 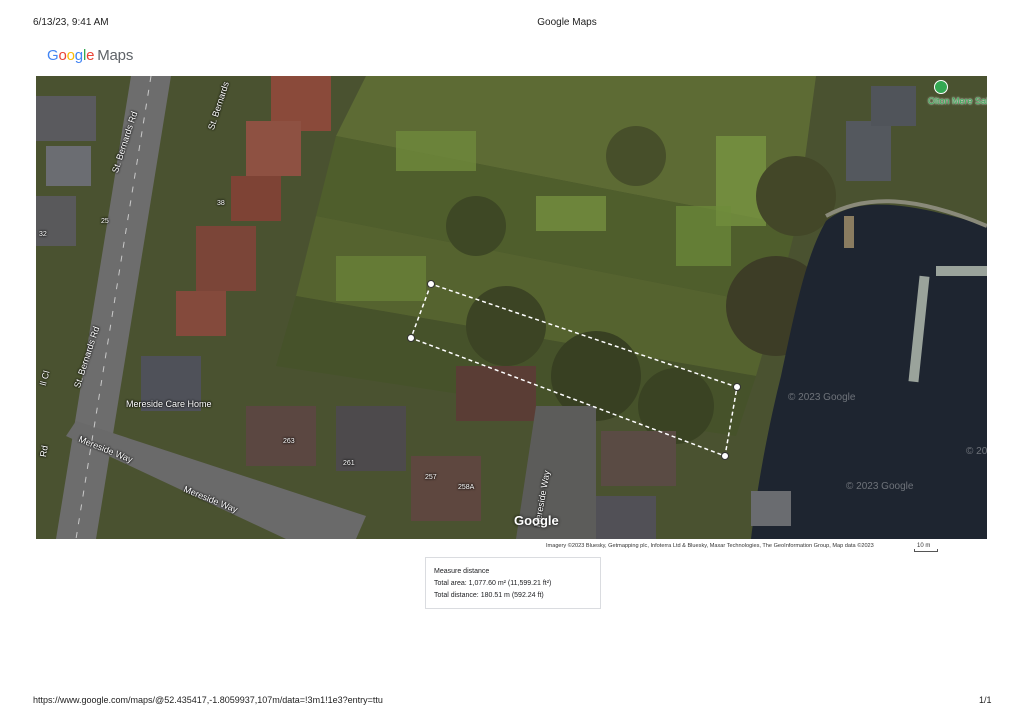 What do you see at coordinates (105, 221) in the screenshot?
I see `house-number: 25` at bounding box center [105, 221].